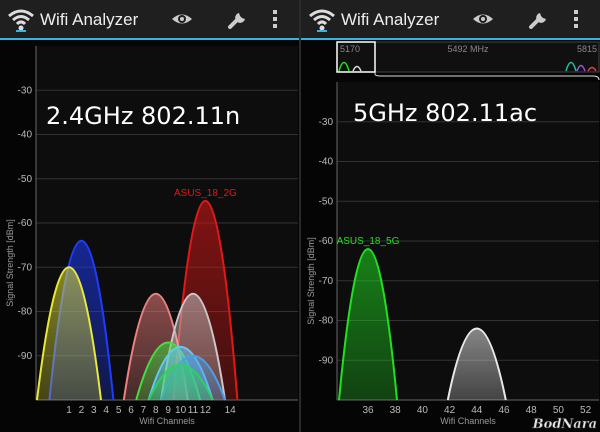  I want to click on x-tick-label: 38, so click(396, 410).